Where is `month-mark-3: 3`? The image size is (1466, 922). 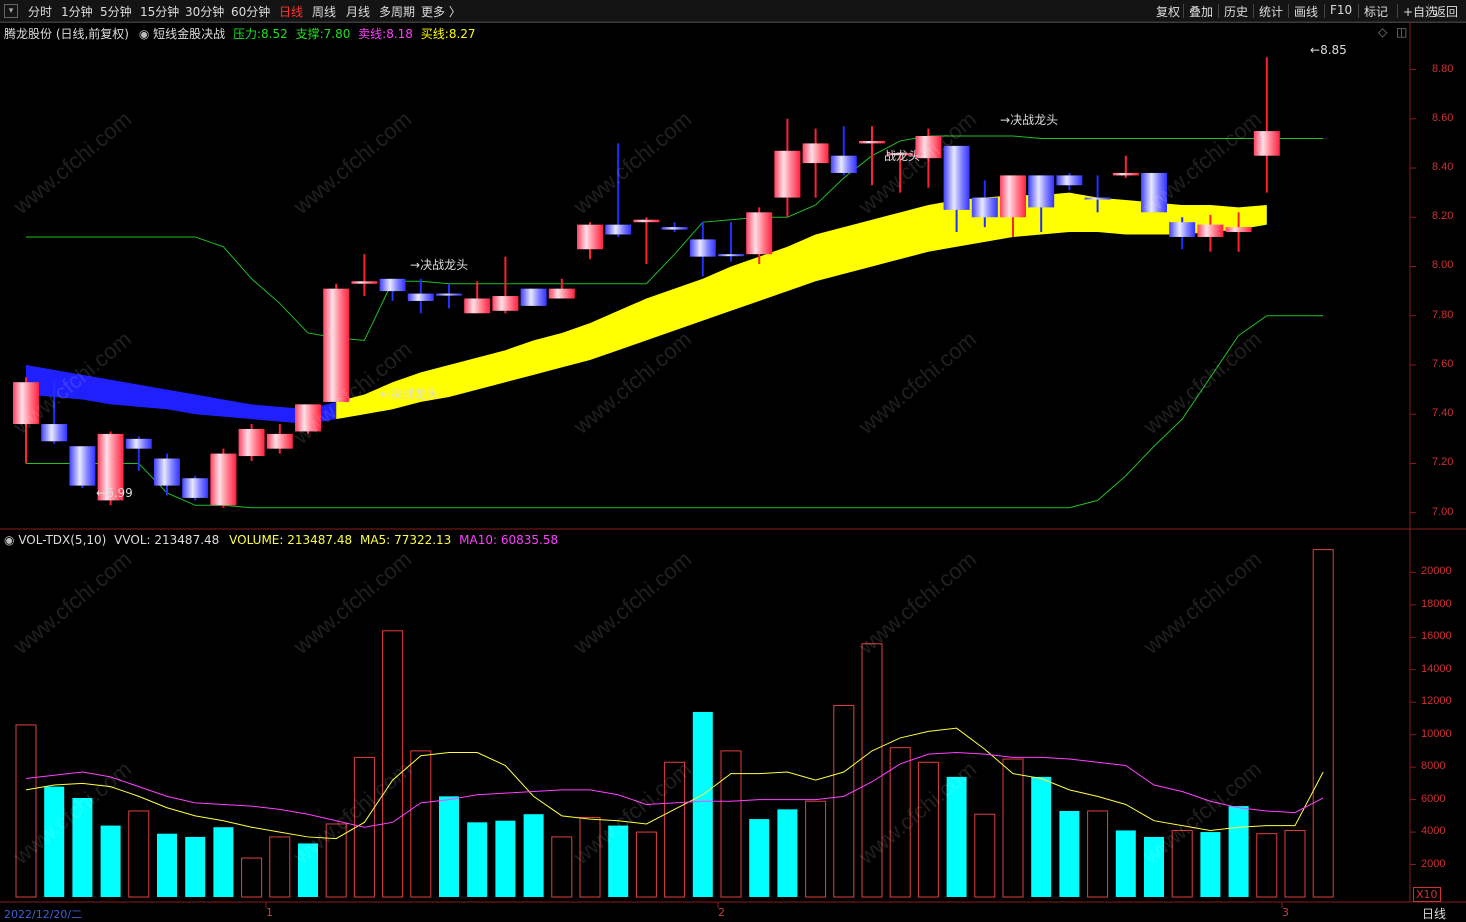 month-mark-3: 3 is located at coordinates (1285, 912).